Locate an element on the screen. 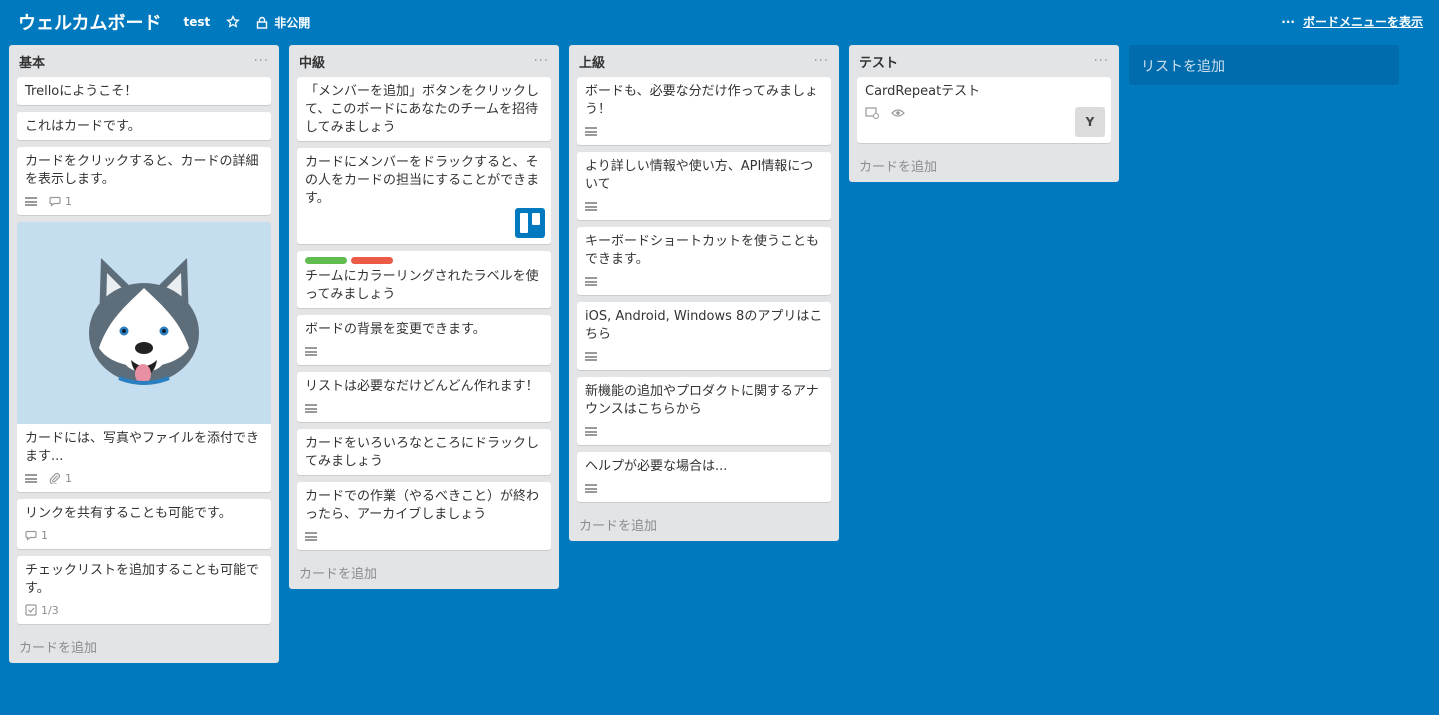 Image resolution: width=1439 pixels, height=715 pixels. list-header: 基本 ··· is located at coordinates (144, 61).